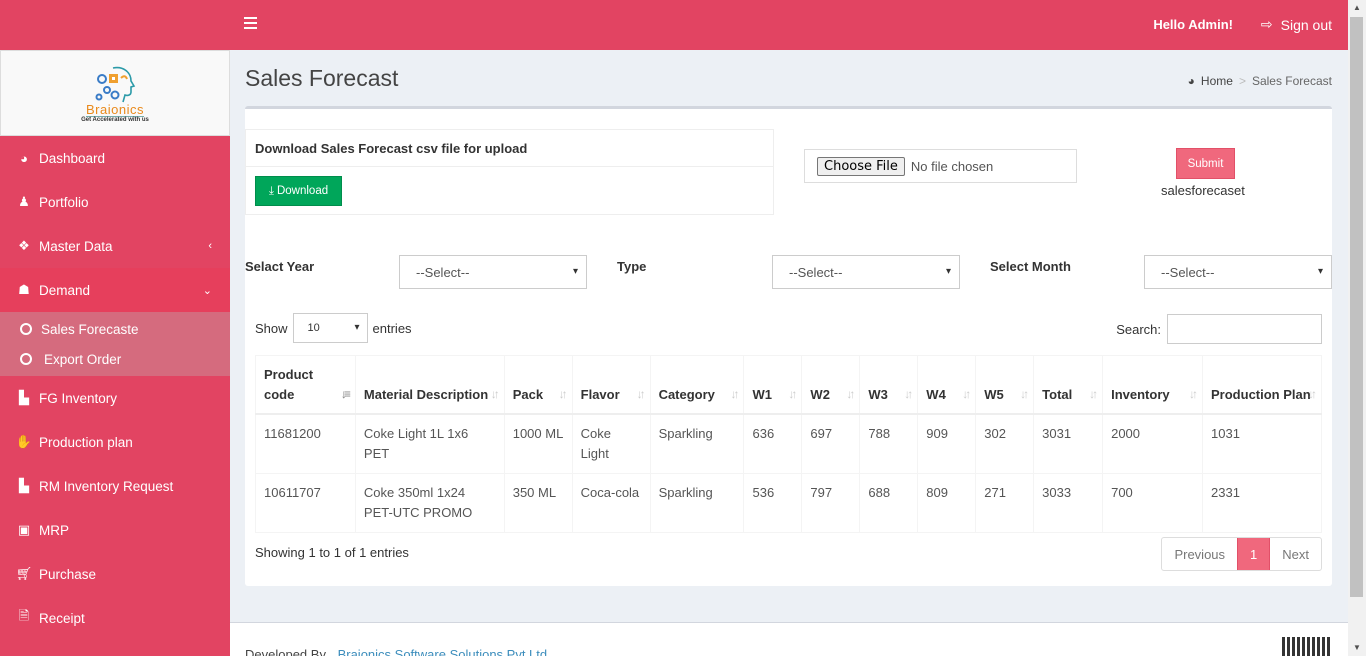  Describe the element at coordinates (866, 272) in the screenshot. I see `type-select: --Select-- ▾` at that location.